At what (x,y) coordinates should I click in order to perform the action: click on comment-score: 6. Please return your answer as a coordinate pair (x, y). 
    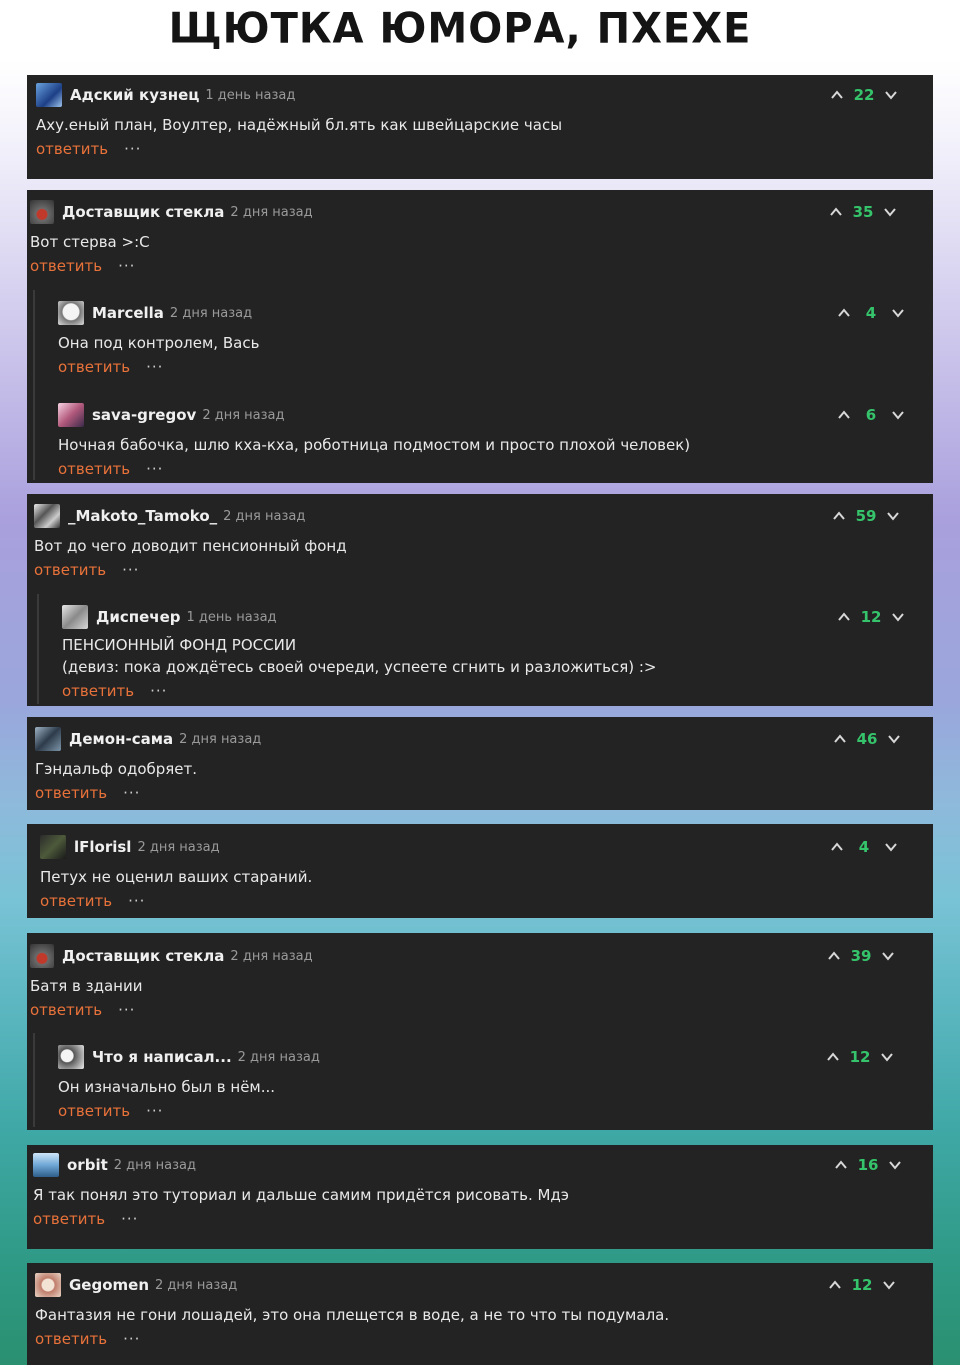
    Looking at the image, I should click on (871, 415).